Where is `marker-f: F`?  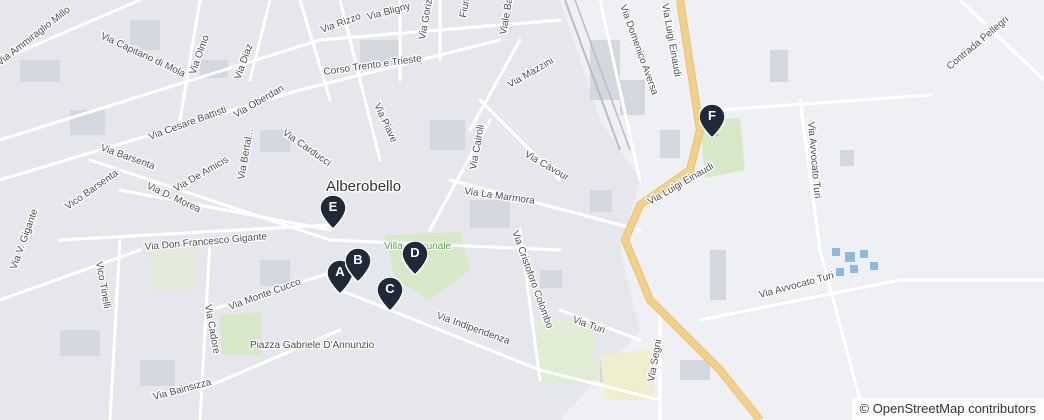 marker-f: F is located at coordinates (712, 121).